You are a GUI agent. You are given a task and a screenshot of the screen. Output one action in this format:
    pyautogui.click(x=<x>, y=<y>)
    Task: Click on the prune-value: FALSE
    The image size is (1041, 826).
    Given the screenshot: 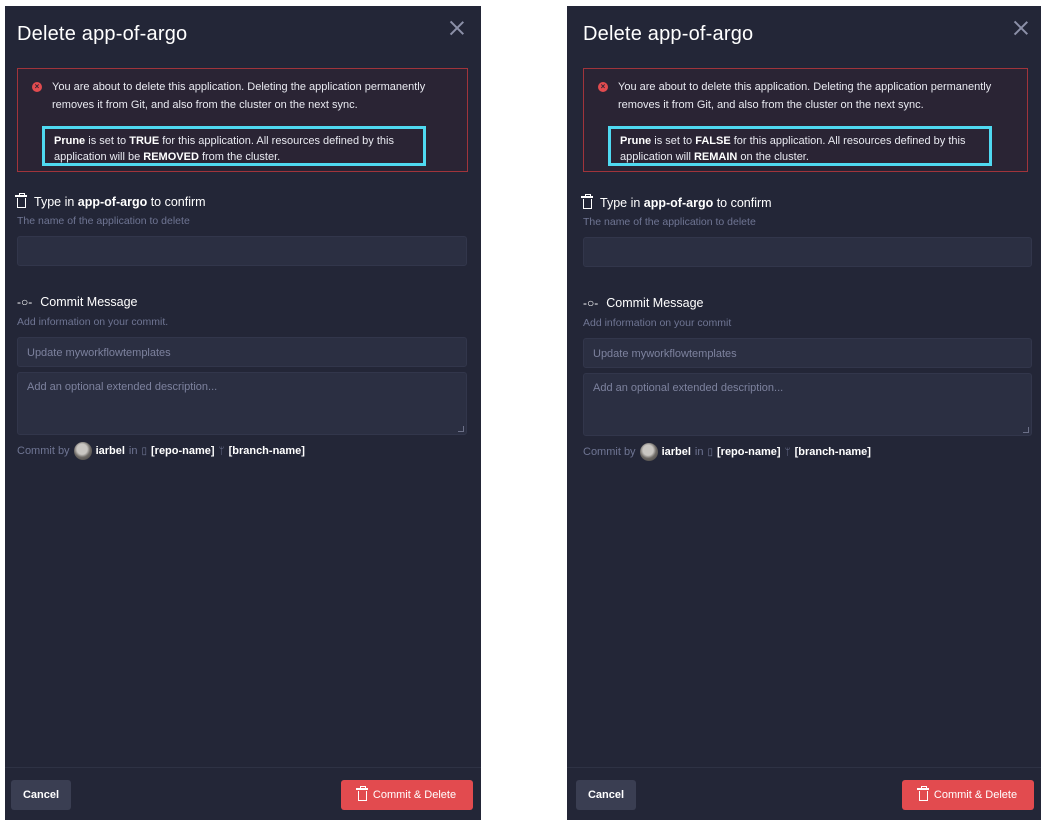 What is the action you would take?
    pyautogui.click(x=713, y=141)
    